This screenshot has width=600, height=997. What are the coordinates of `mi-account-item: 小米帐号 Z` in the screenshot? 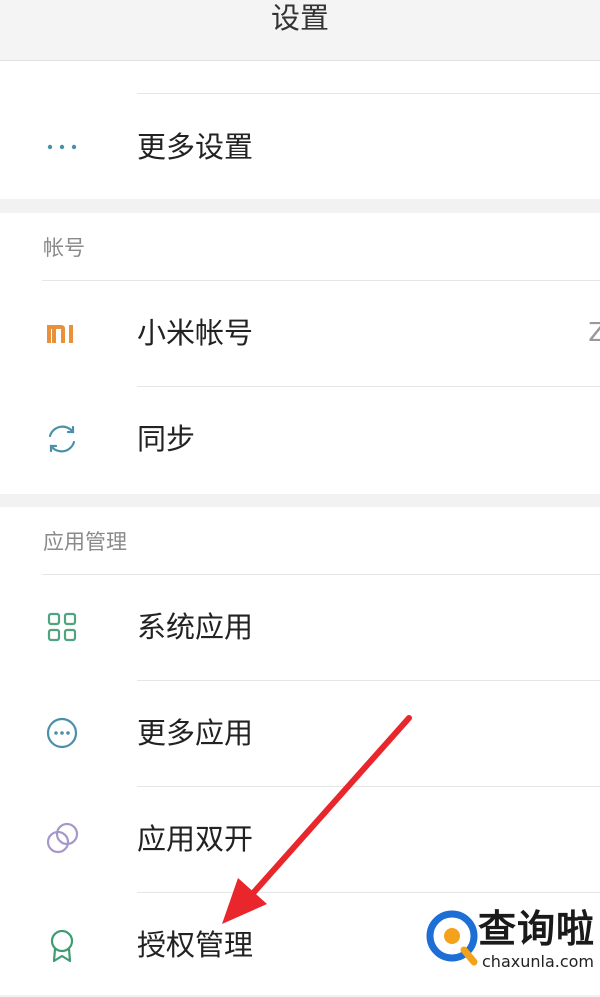 It's located at (300, 333).